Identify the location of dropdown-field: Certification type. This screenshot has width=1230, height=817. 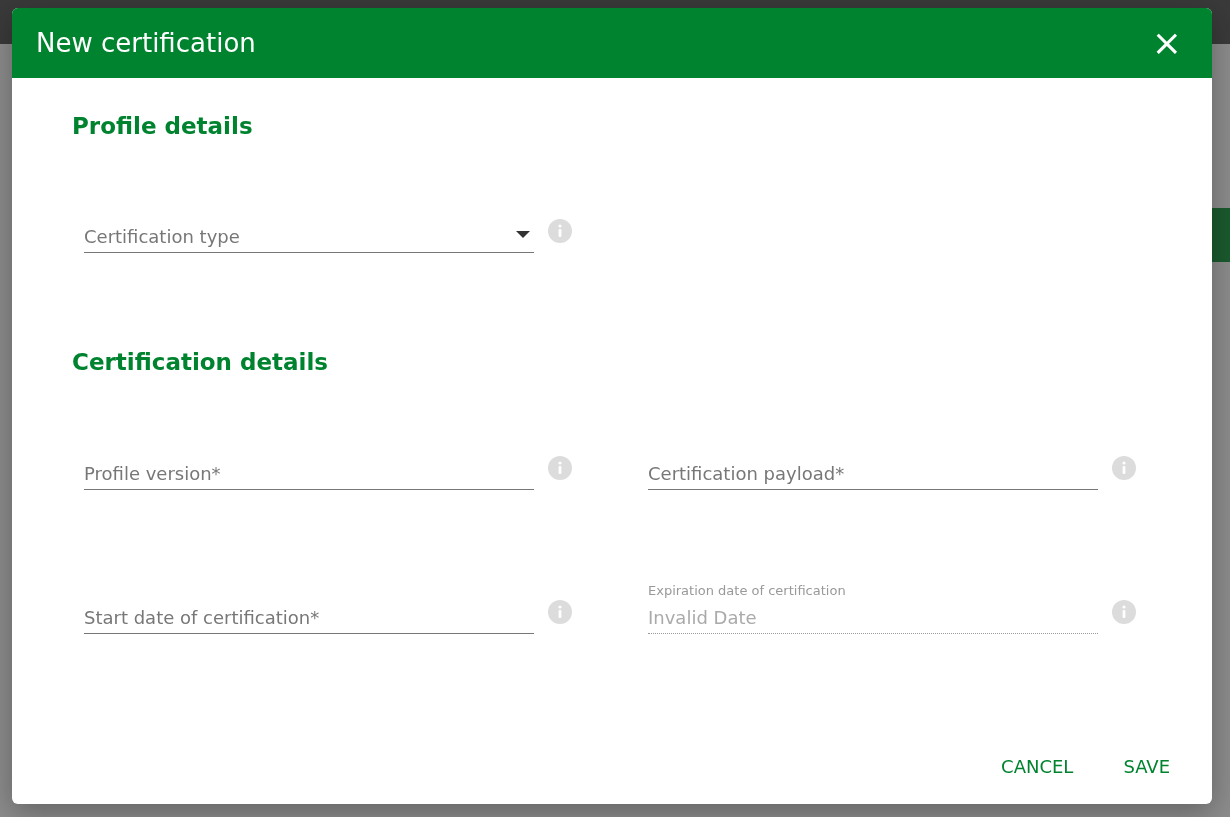
(309, 224).